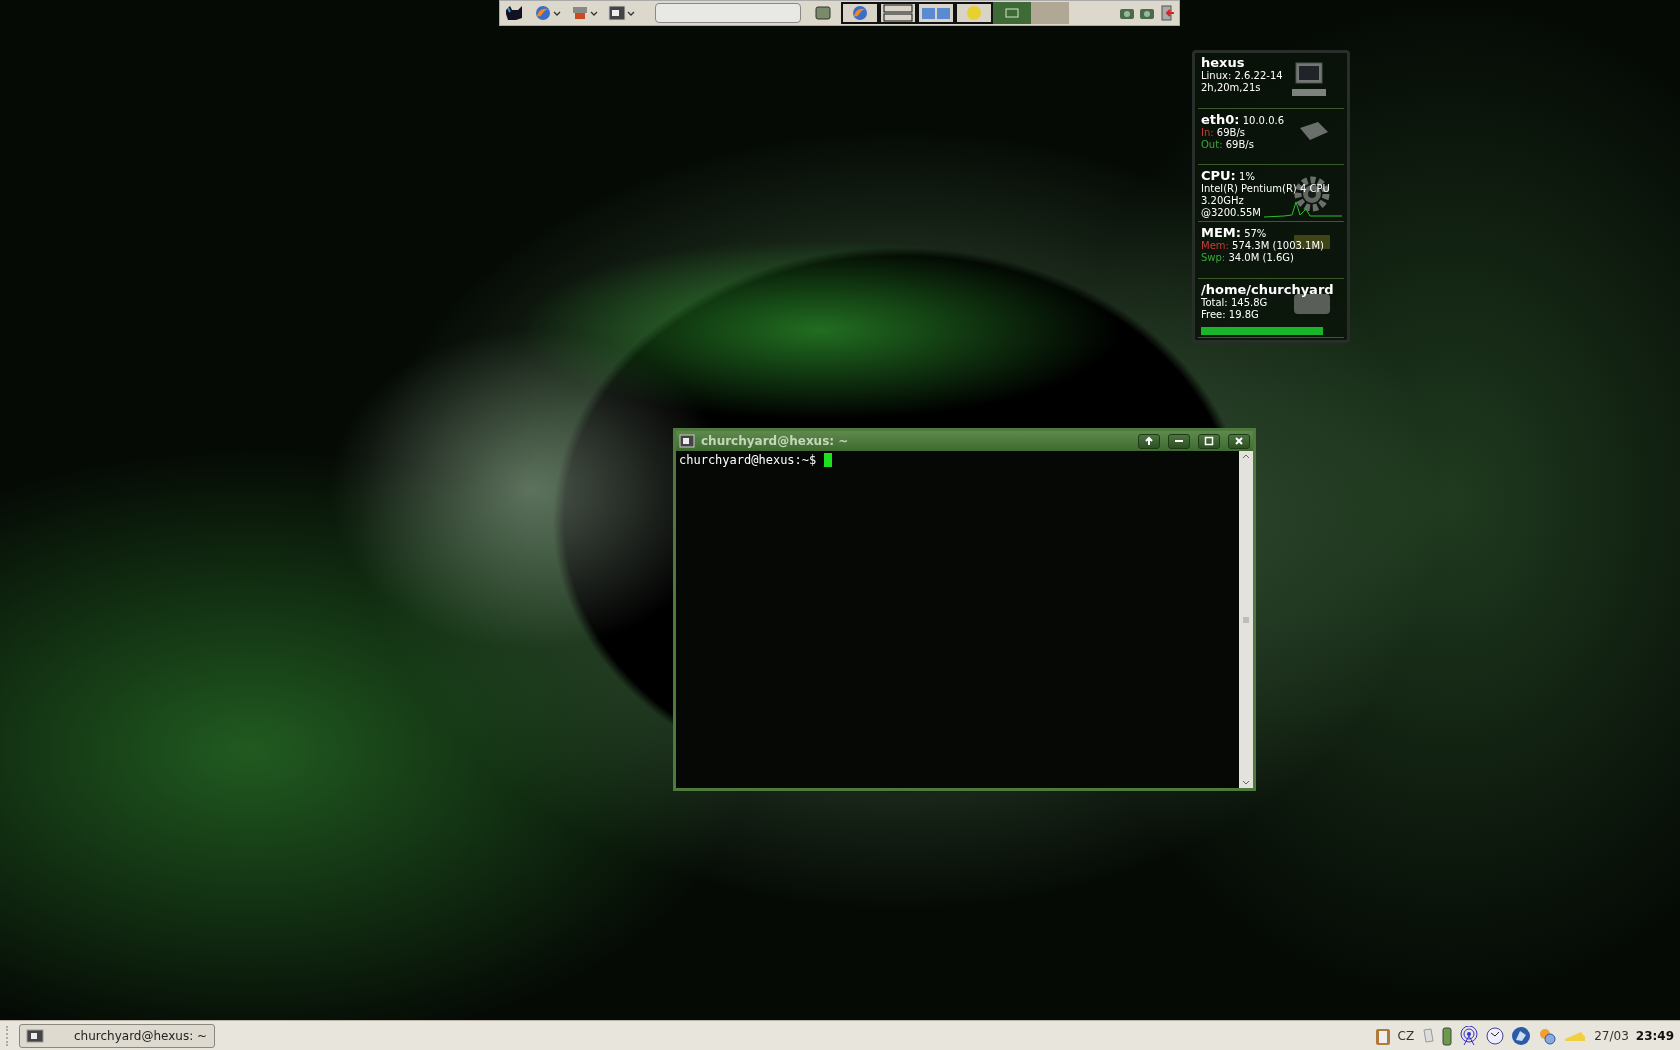 This screenshot has height=1050, width=1680. Describe the element at coordinates (1223, 62) in the screenshot. I see `monitor-heading: hexus` at that location.